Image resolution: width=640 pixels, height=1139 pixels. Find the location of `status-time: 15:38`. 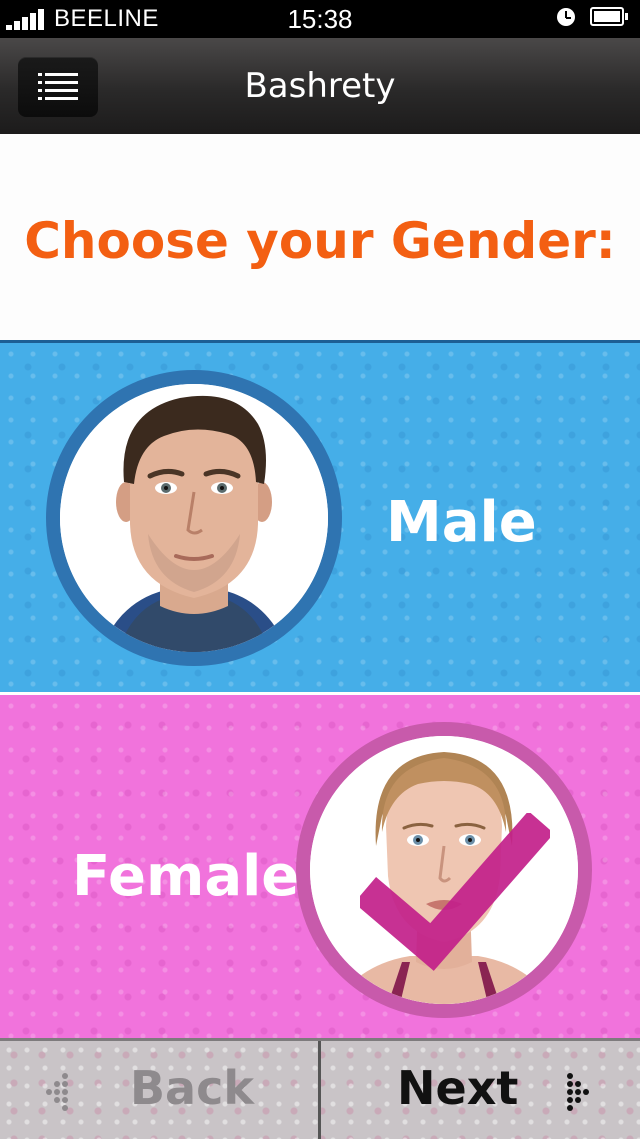

status-time: 15:38 is located at coordinates (320, 19).